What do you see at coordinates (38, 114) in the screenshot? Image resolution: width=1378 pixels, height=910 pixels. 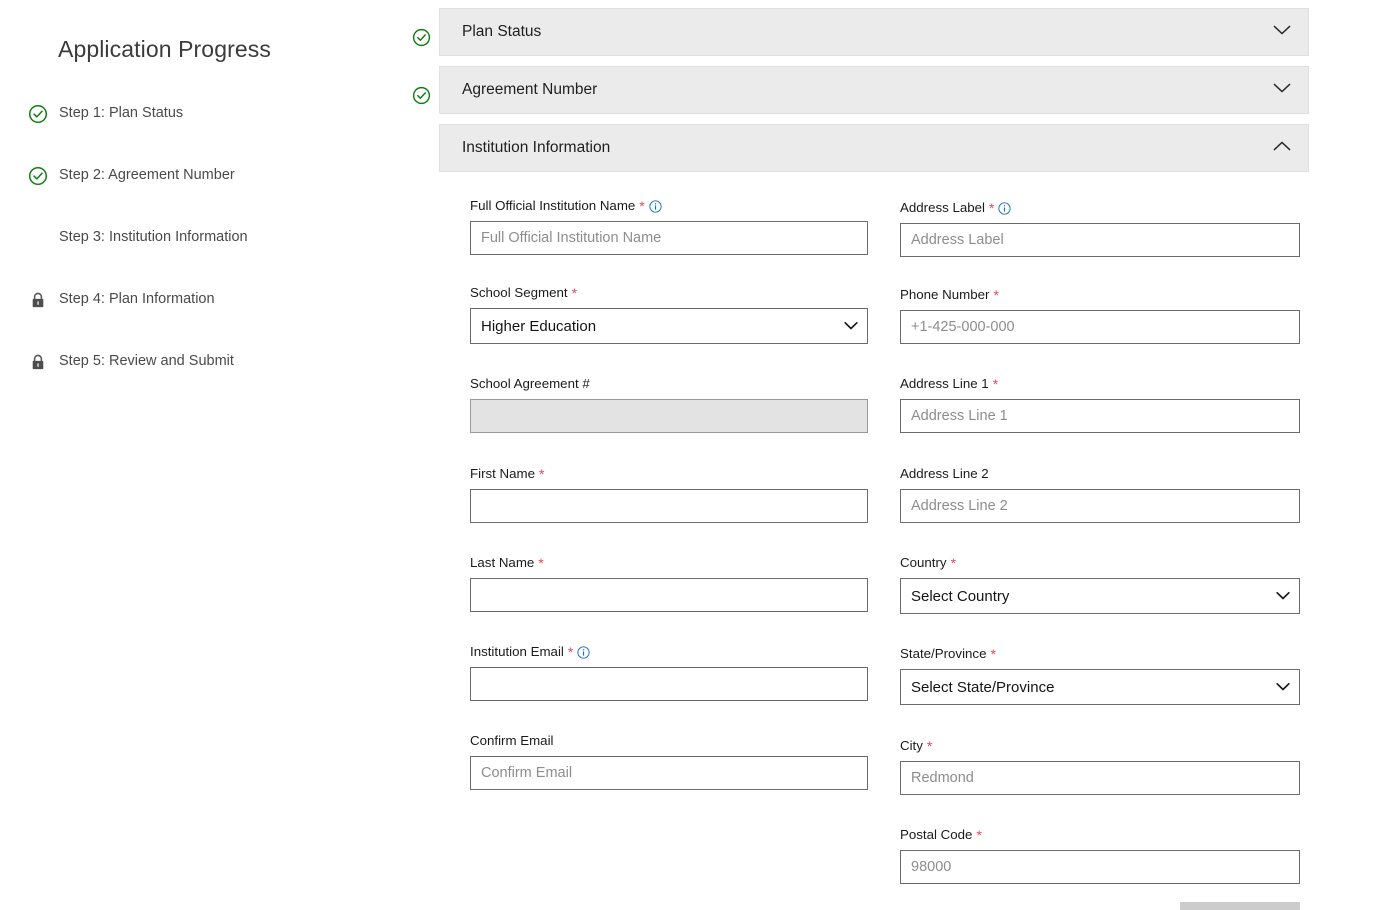 I see `check-circle-icon` at bounding box center [38, 114].